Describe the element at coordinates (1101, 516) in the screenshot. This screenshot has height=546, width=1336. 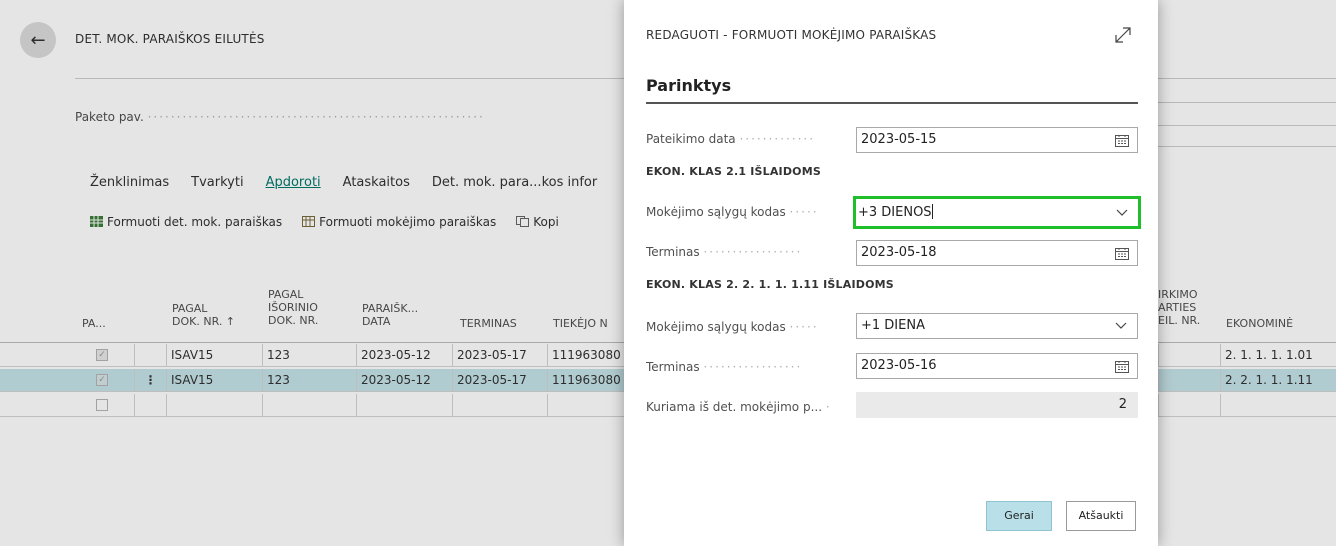
I see `cancel-button: Atšaukti` at that location.